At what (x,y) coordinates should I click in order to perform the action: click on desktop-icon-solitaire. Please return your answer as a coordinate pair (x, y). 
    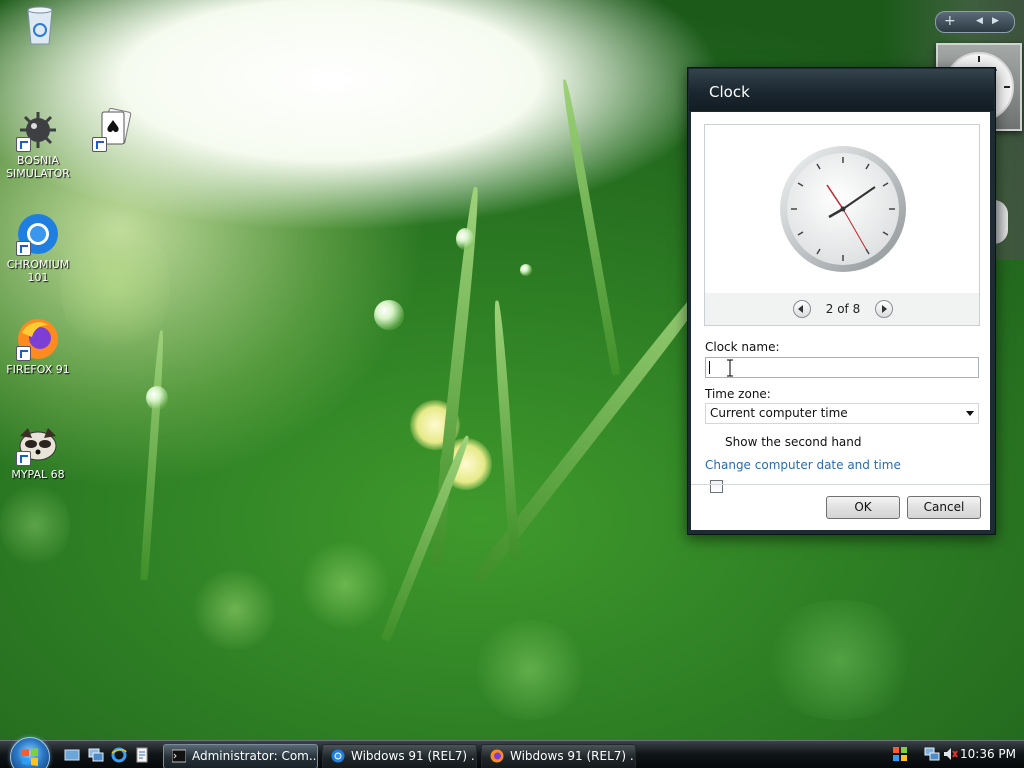
    Looking at the image, I should click on (114, 130).